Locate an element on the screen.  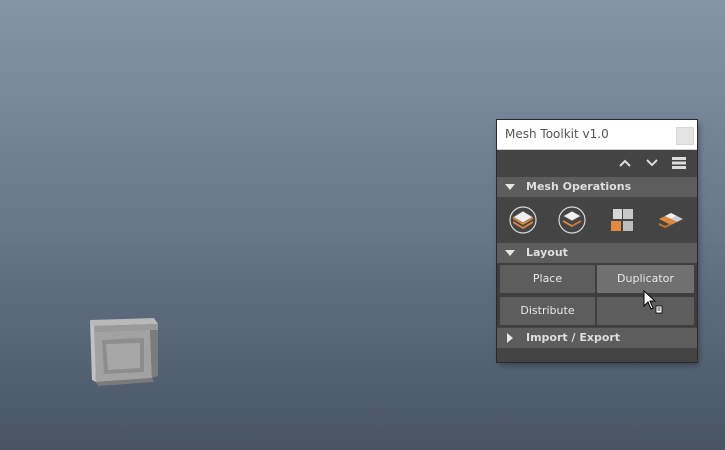
move-up-button is located at coordinates (625, 163).